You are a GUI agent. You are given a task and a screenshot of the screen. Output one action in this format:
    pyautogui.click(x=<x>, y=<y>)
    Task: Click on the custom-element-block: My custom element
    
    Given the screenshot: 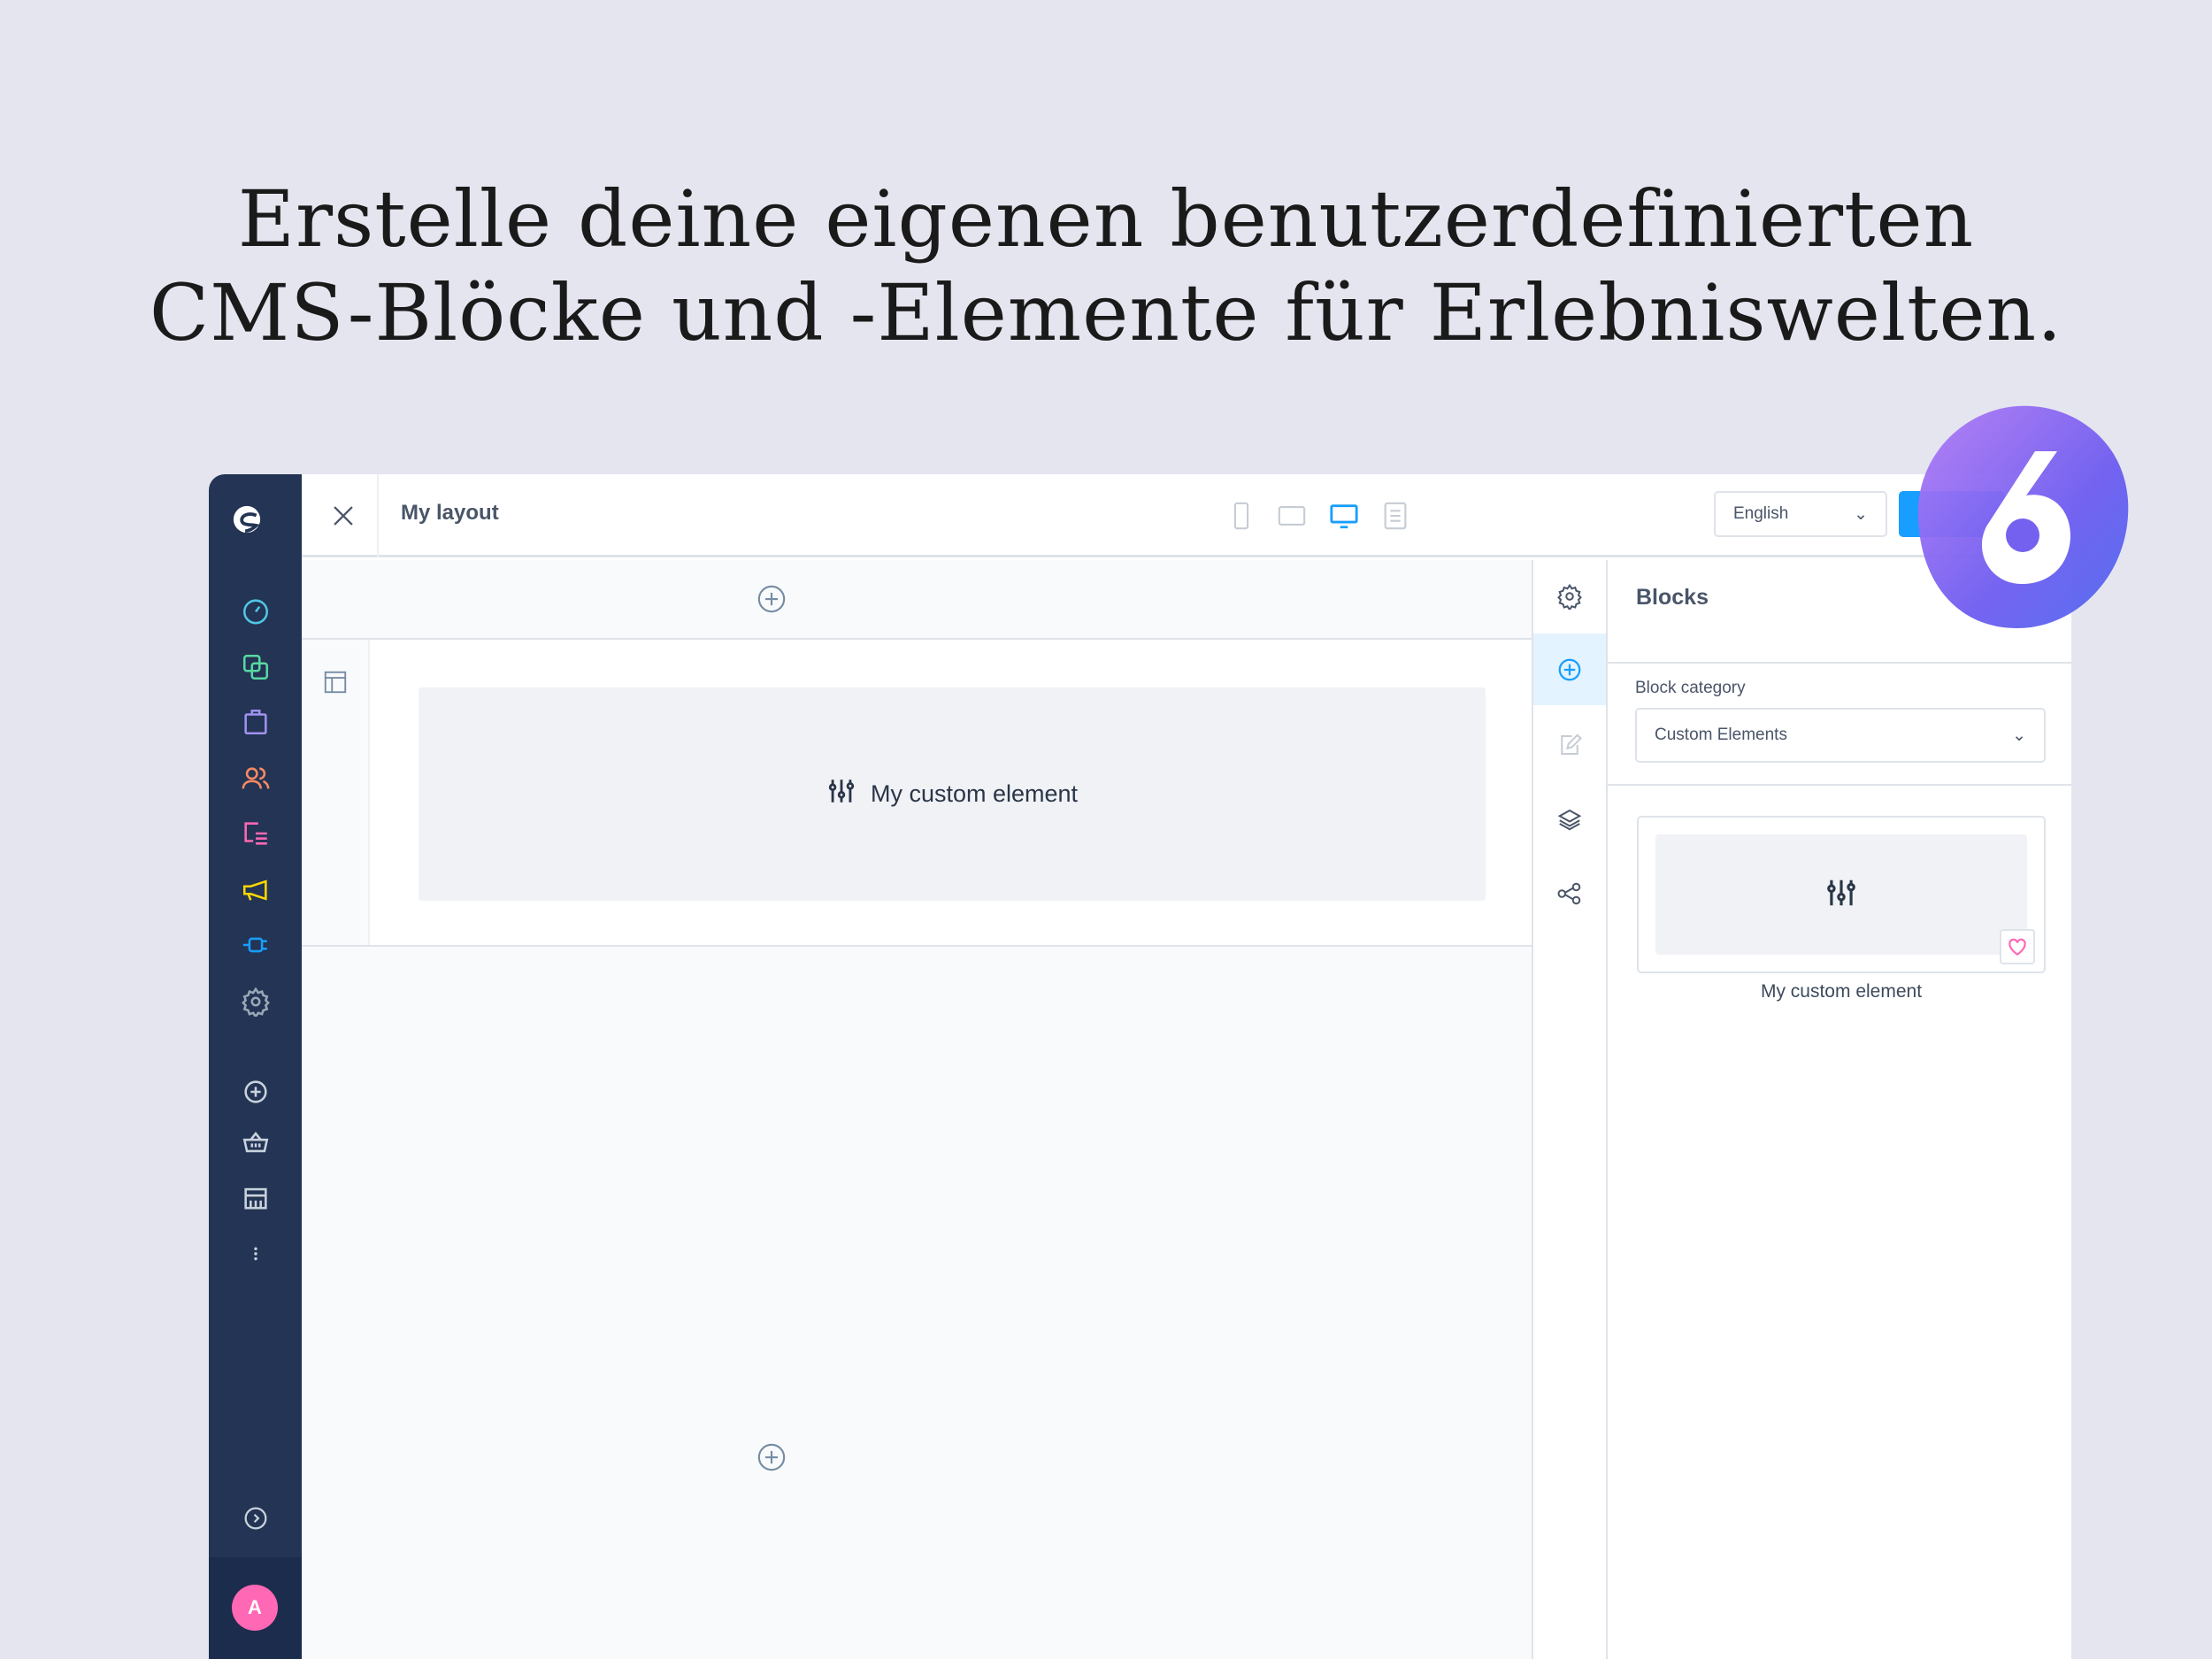 What is the action you would take?
    pyautogui.click(x=952, y=794)
    